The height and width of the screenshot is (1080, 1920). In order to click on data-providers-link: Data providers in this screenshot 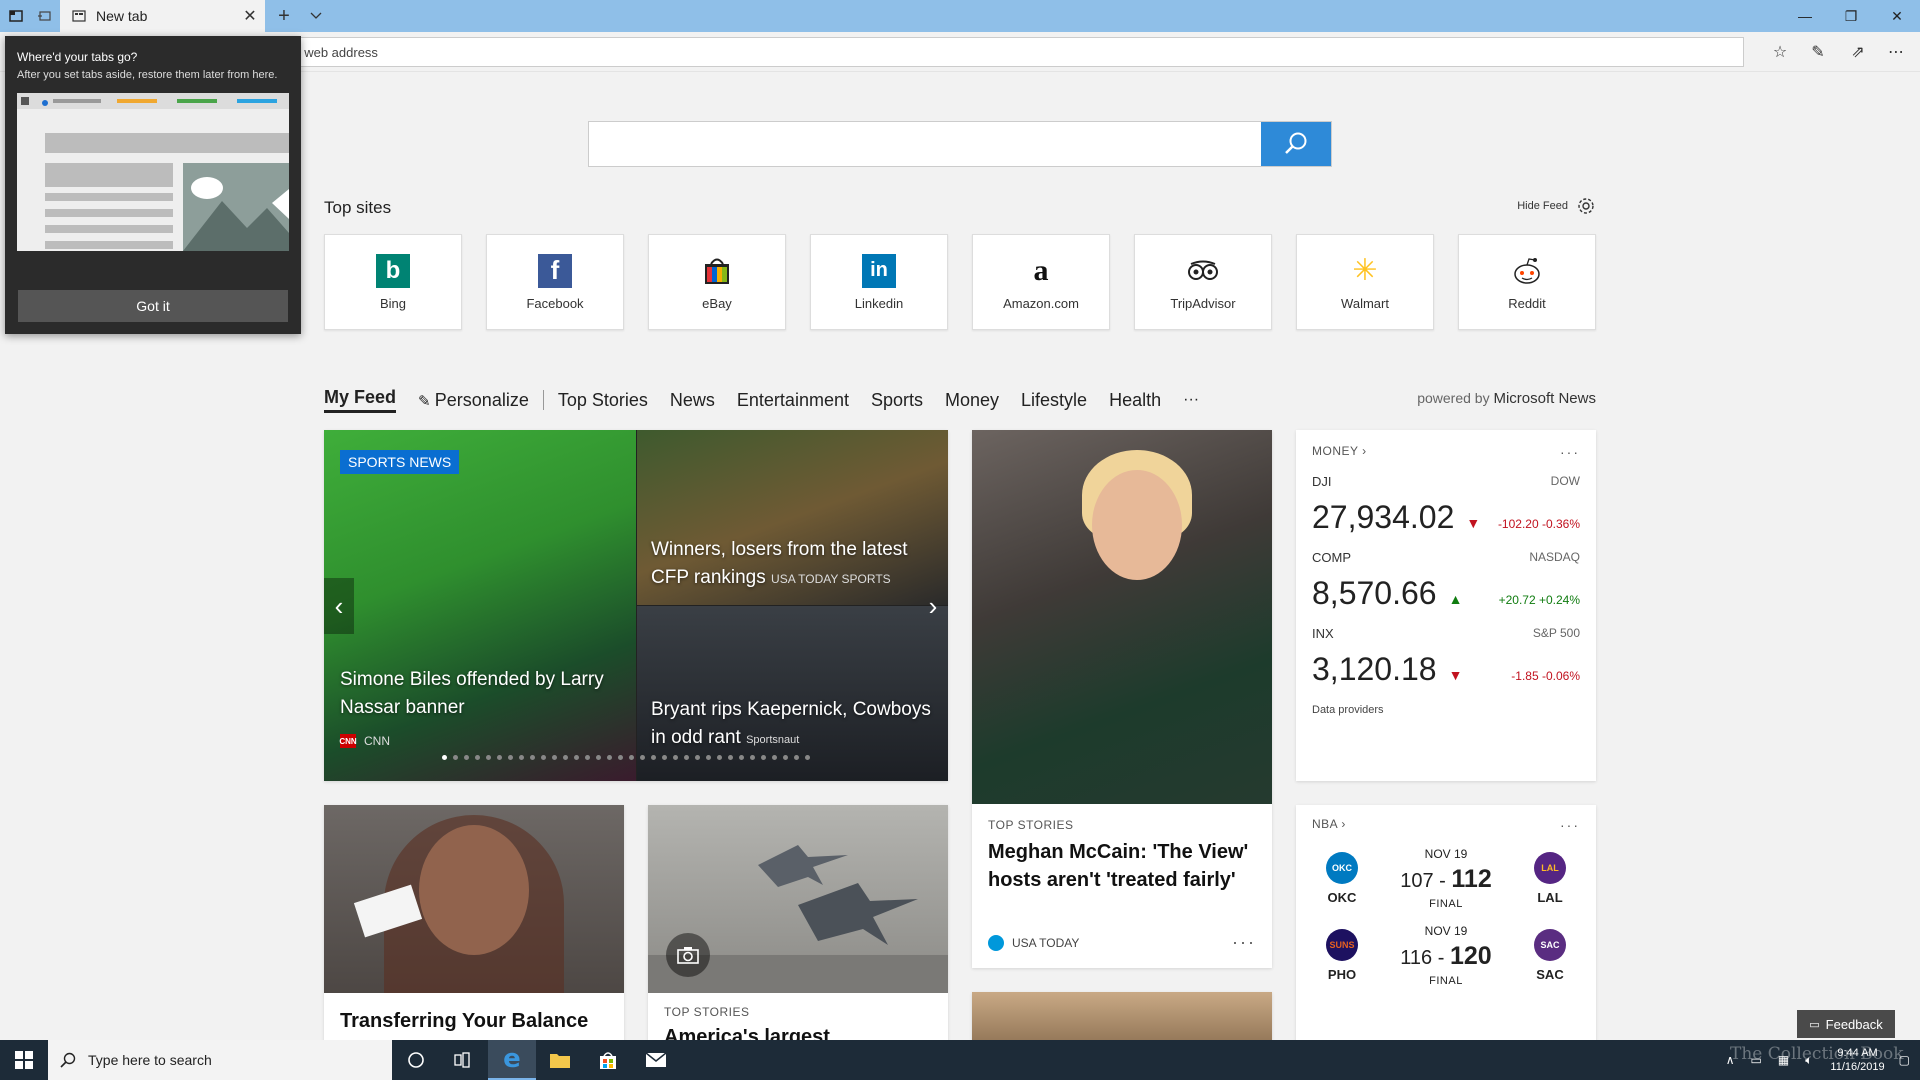, I will do `click(1446, 710)`.